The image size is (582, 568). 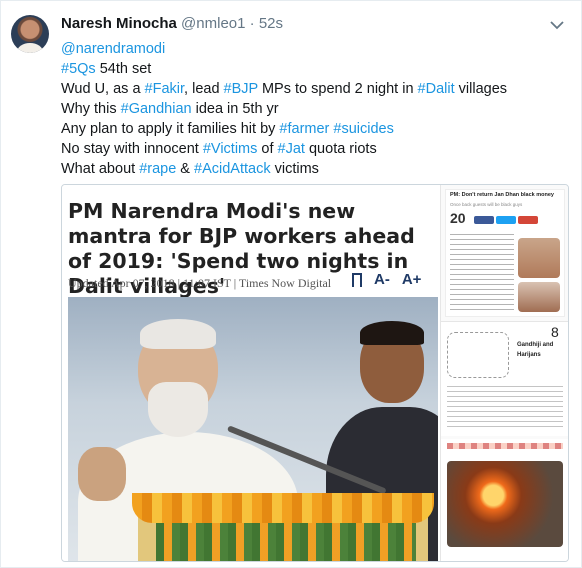 What do you see at coordinates (119, 23) in the screenshot?
I see `author-name: Naresh Minocha` at bounding box center [119, 23].